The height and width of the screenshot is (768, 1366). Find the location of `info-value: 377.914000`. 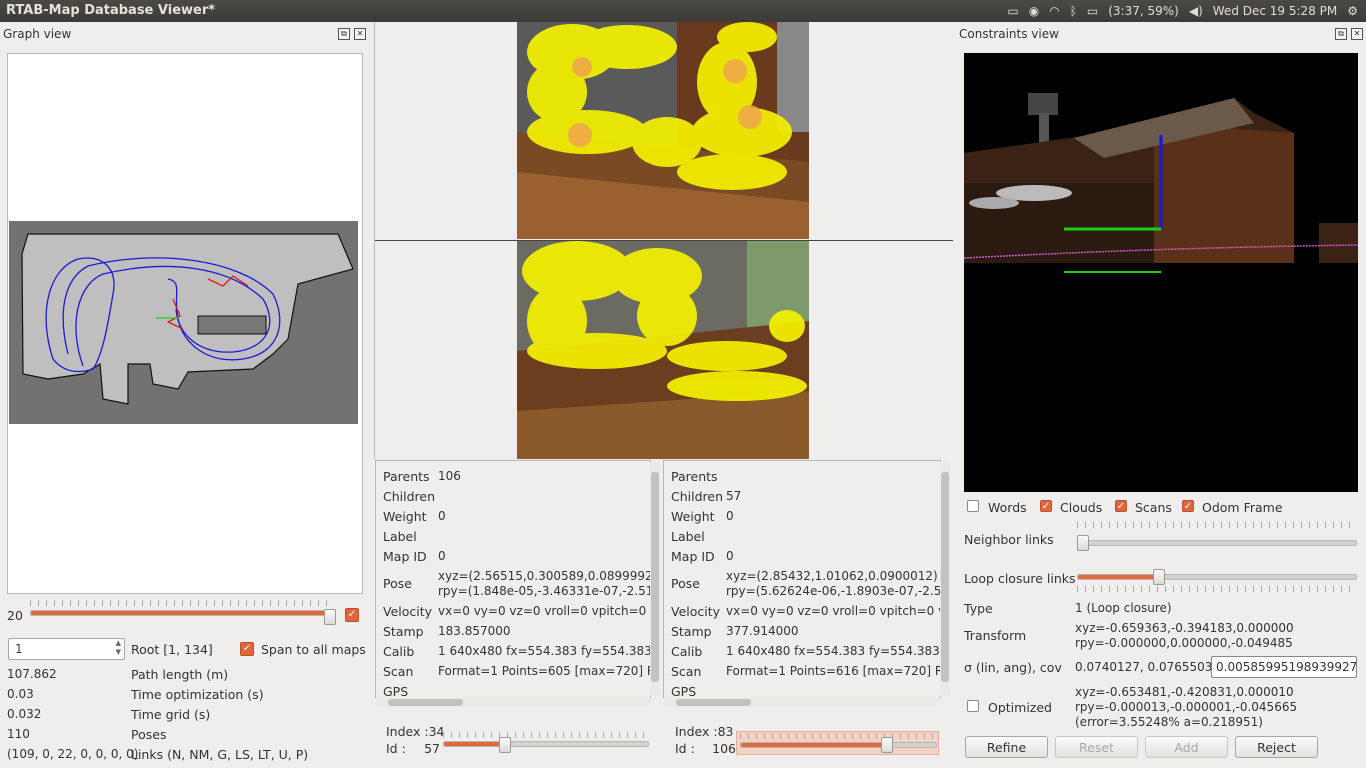

info-value: 377.914000 is located at coordinates (762, 631).